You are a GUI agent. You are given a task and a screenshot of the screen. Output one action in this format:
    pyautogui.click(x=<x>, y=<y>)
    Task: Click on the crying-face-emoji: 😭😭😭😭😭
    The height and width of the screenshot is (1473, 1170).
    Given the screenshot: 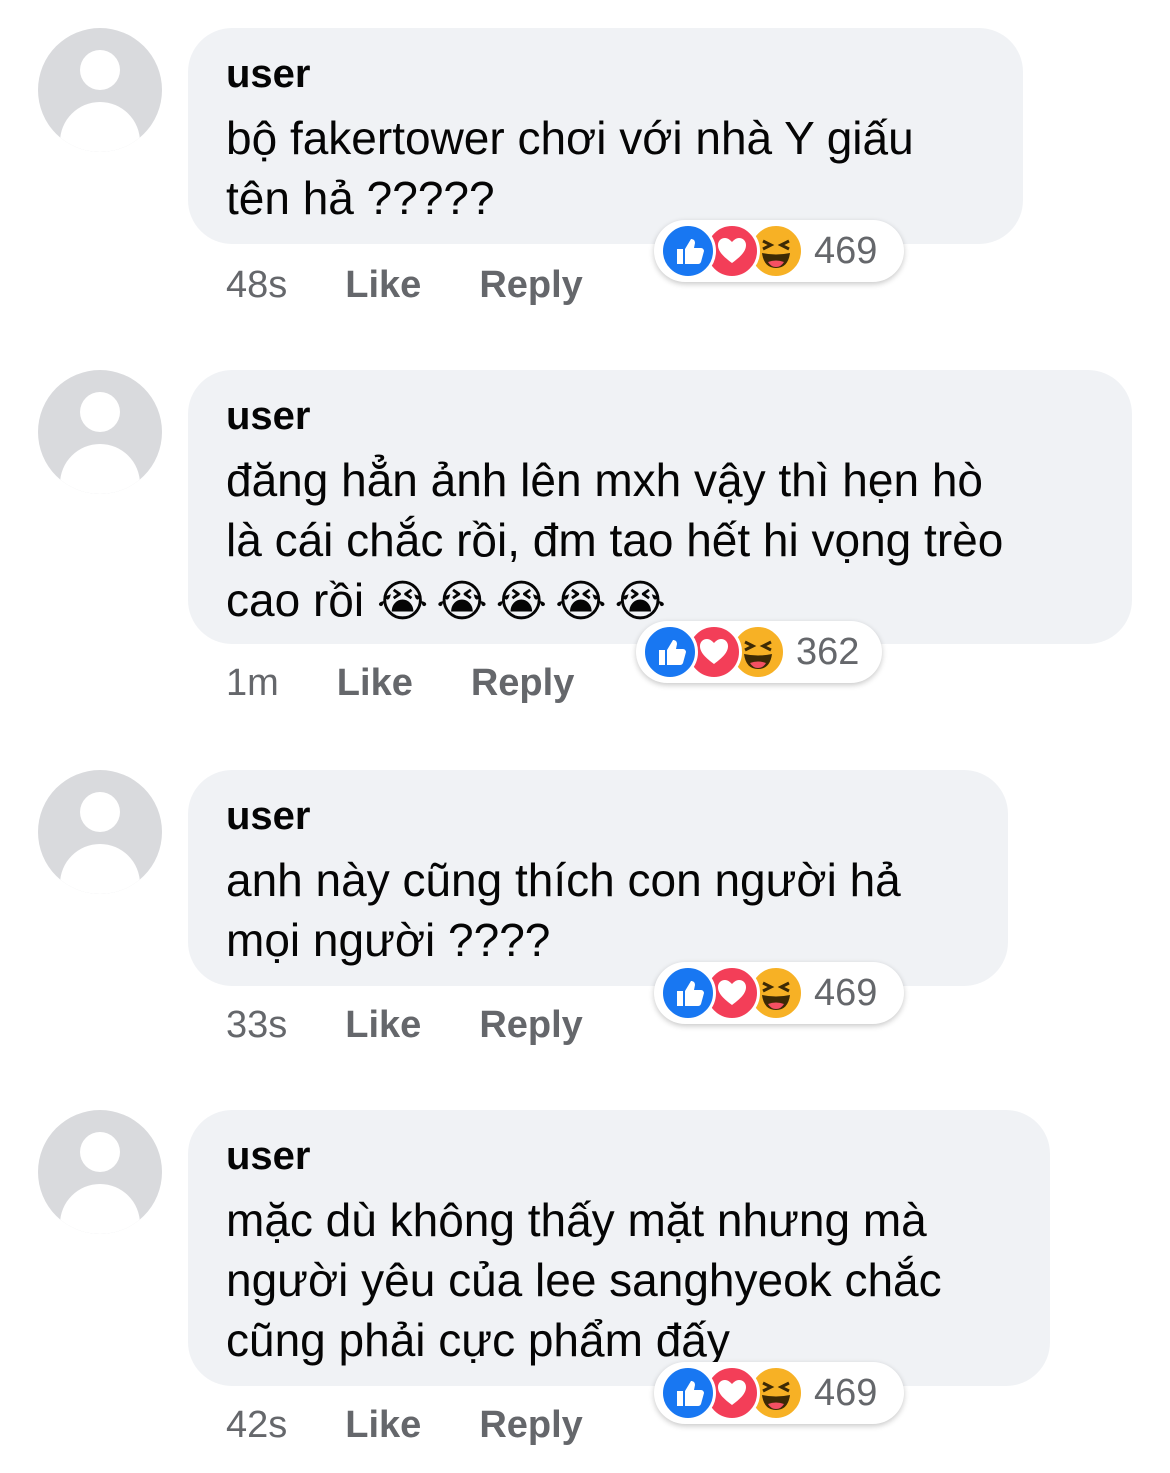 What is the action you would take?
    pyautogui.click(x=525, y=601)
    